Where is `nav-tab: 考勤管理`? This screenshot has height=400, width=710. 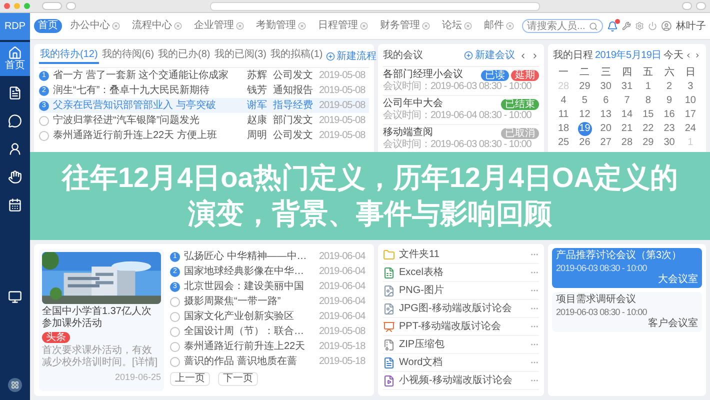
nav-tab: 考勤管理 is located at coordinates (281, 26).